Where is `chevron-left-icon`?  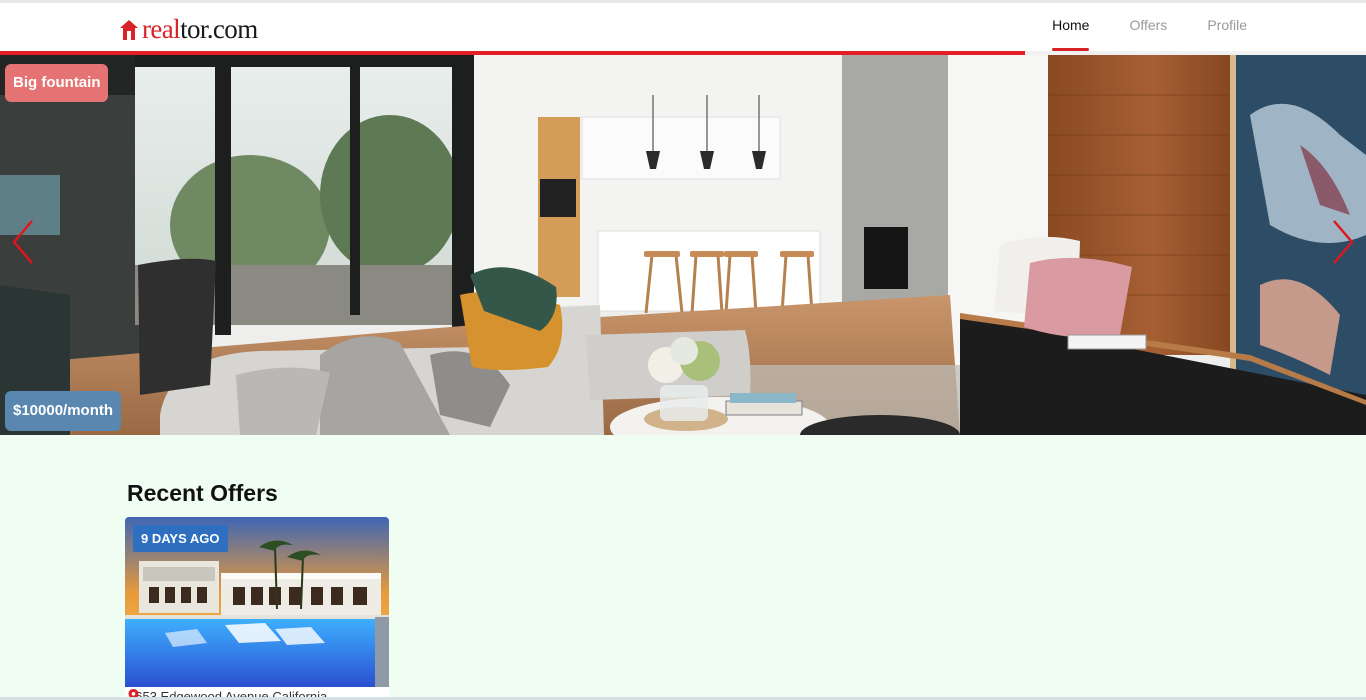 chevron-left-icon is located at coordinates (22, 242).